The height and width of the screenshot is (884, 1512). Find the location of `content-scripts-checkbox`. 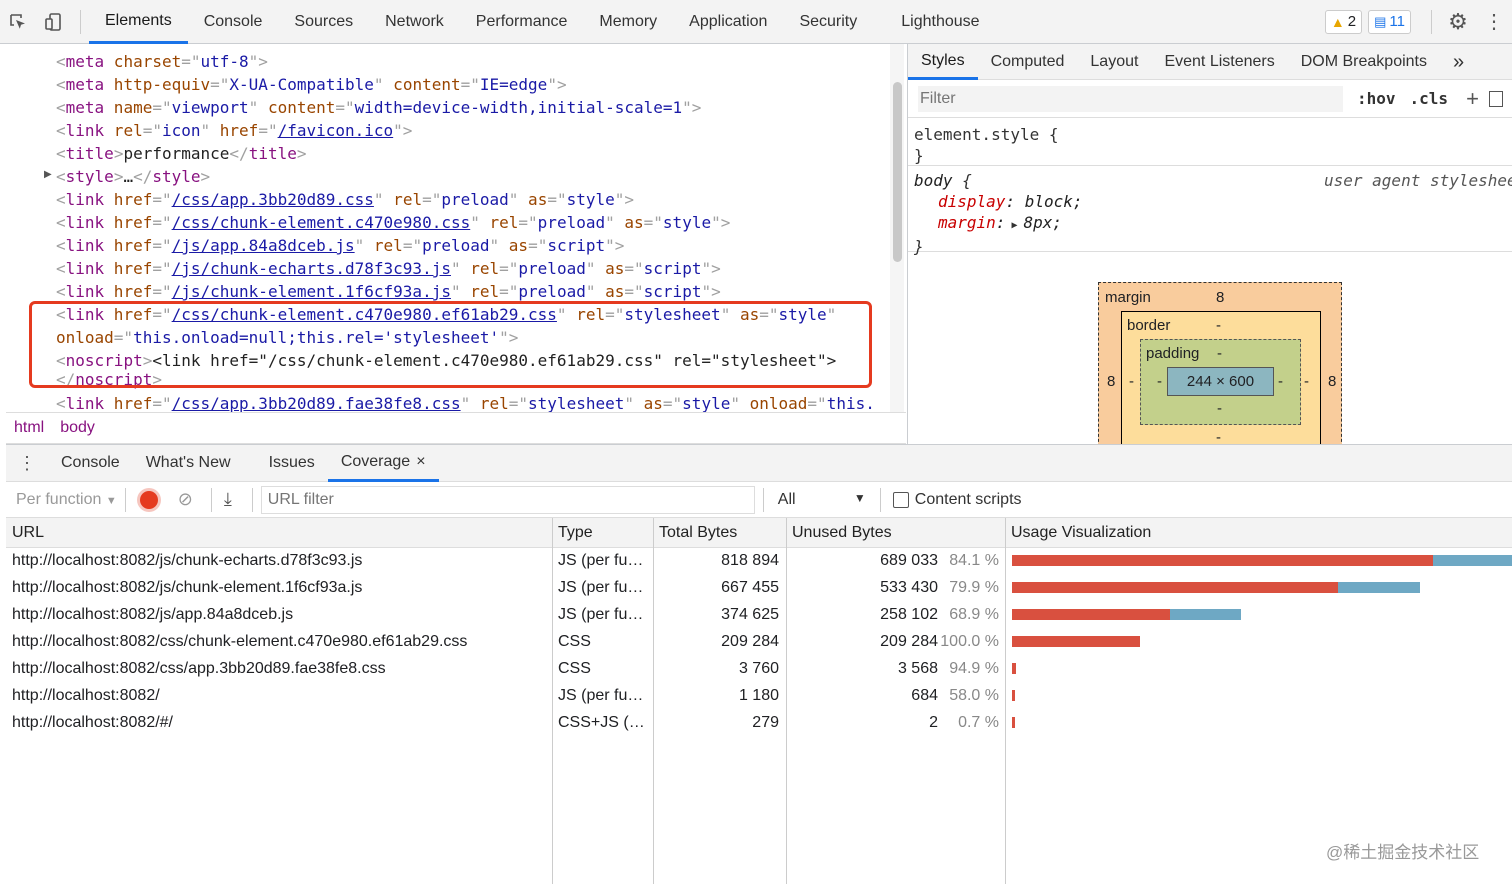

content-scripts-checkbox is located at coordinates (900, 499).